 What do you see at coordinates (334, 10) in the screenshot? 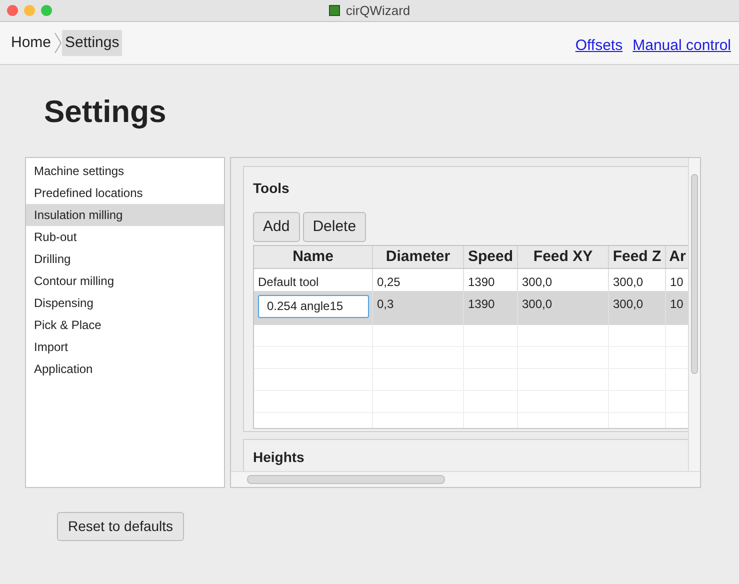
I see `app-icon` at bounding box center [334, 10].